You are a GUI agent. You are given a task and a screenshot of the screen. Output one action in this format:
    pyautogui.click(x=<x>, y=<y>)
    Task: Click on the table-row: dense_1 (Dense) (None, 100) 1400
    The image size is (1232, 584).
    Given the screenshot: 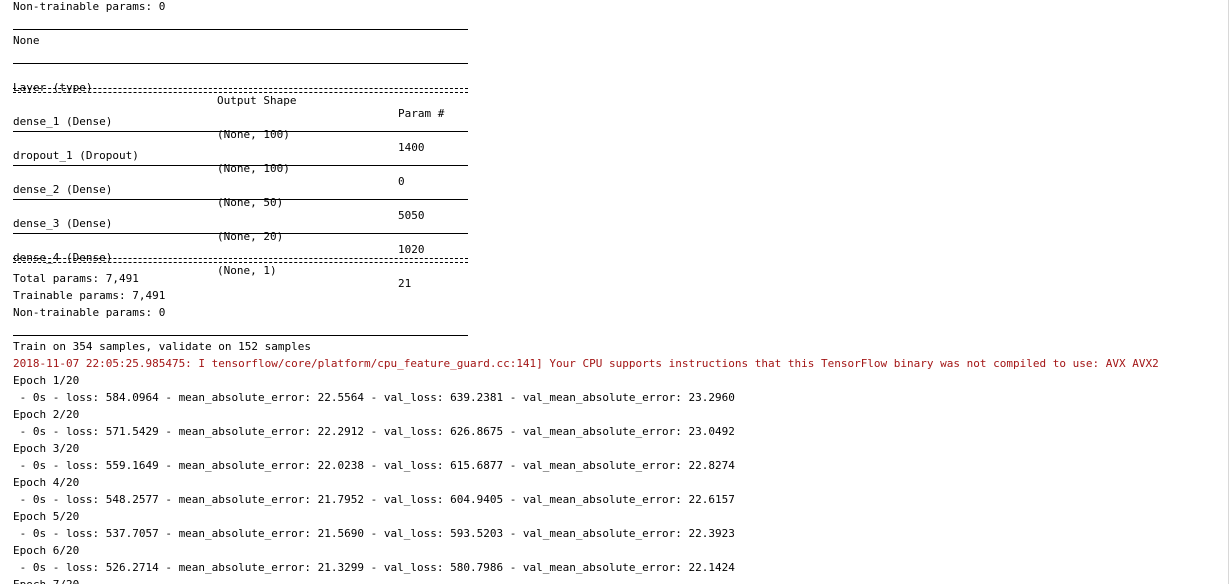 What is the action you would take?
    pyautogui.click(x=240, y=128)
    